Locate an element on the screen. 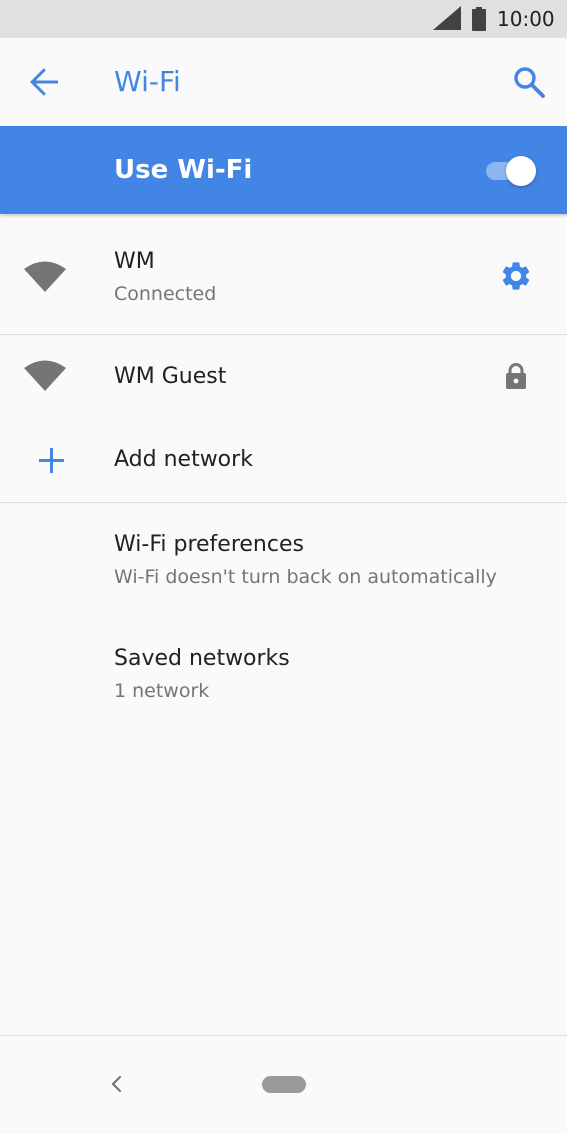 The width and height of the screenshot is (567, 1134). toggle-thumb is located at coordinates (521, 171).